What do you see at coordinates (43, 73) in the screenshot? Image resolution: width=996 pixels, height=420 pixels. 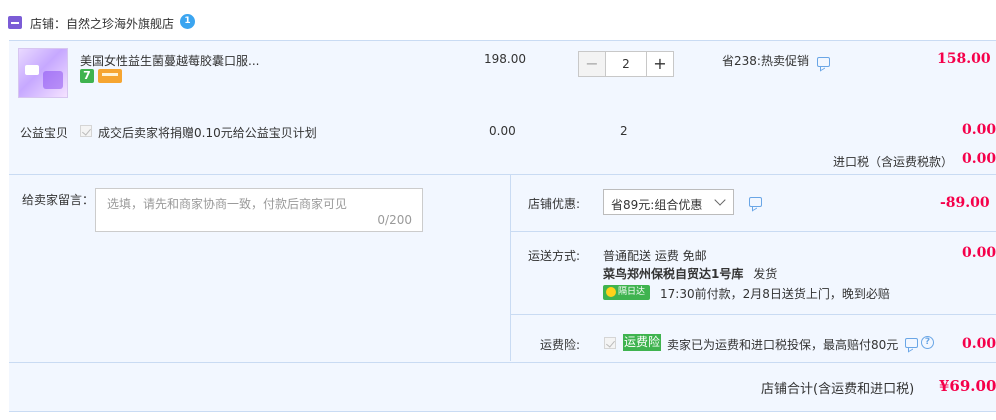 I see `product-thumbnail` at bounding box center [43, 73].